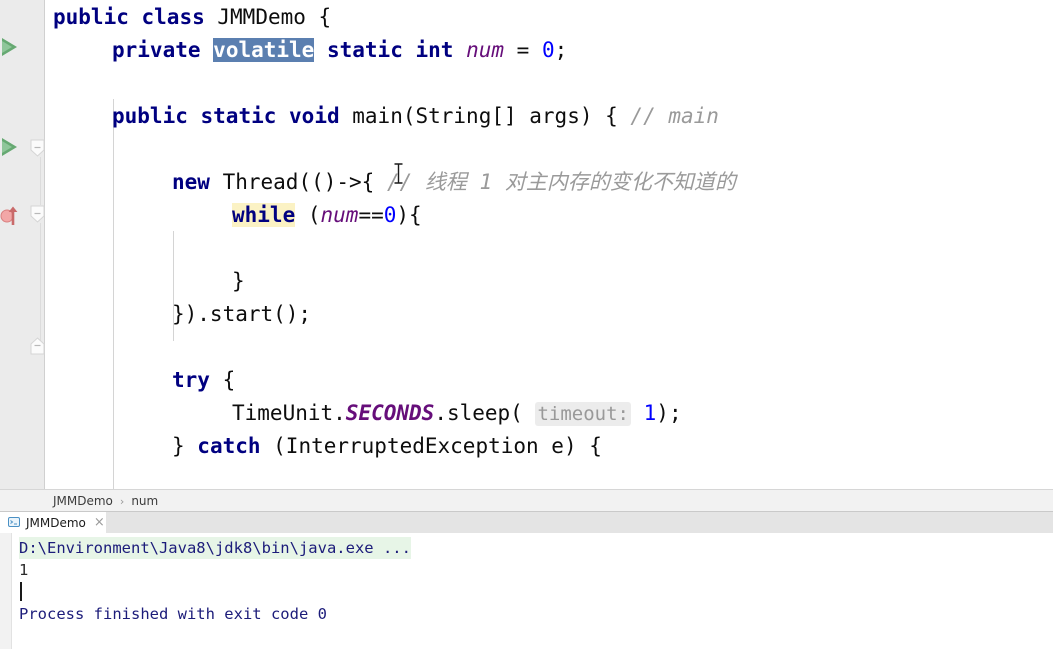 The width and height of the screenshot is (1053, 649). I want to click on console-caret, so click(21, 591).